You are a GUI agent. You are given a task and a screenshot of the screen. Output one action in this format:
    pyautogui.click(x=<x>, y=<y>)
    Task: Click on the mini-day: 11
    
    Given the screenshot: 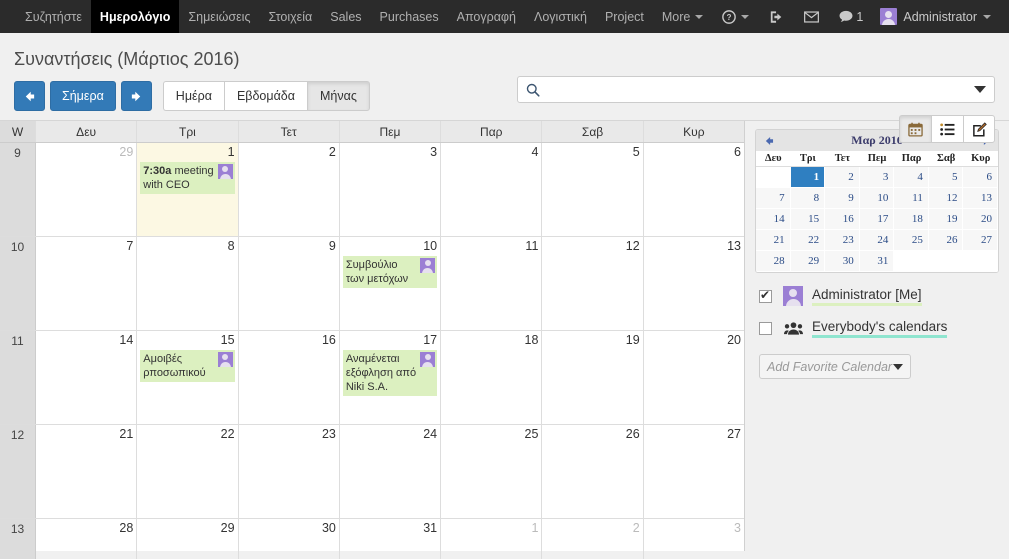 What is the action you would take?
    pyautogui.click(x=911, y=198)
    